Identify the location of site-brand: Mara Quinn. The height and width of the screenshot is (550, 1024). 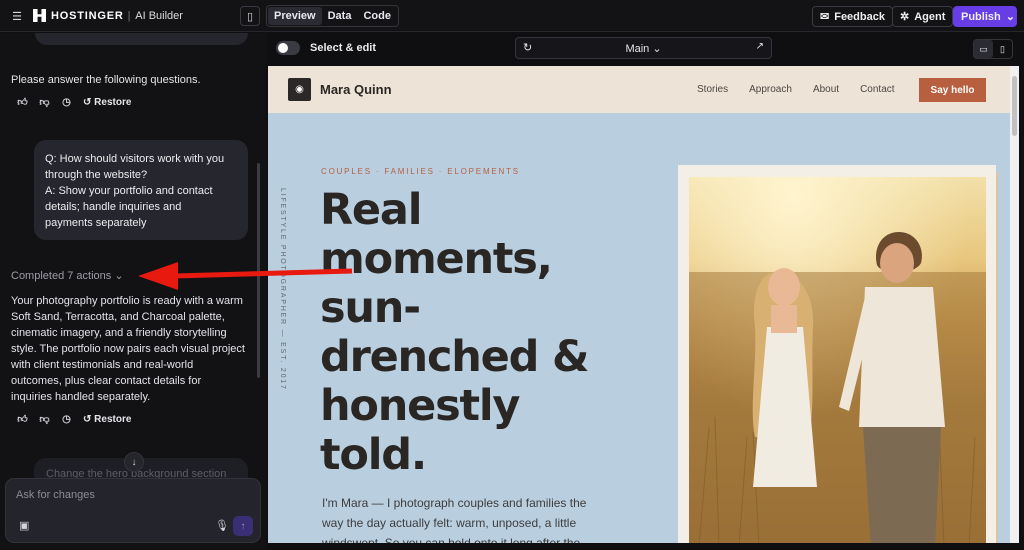
(356, 89).